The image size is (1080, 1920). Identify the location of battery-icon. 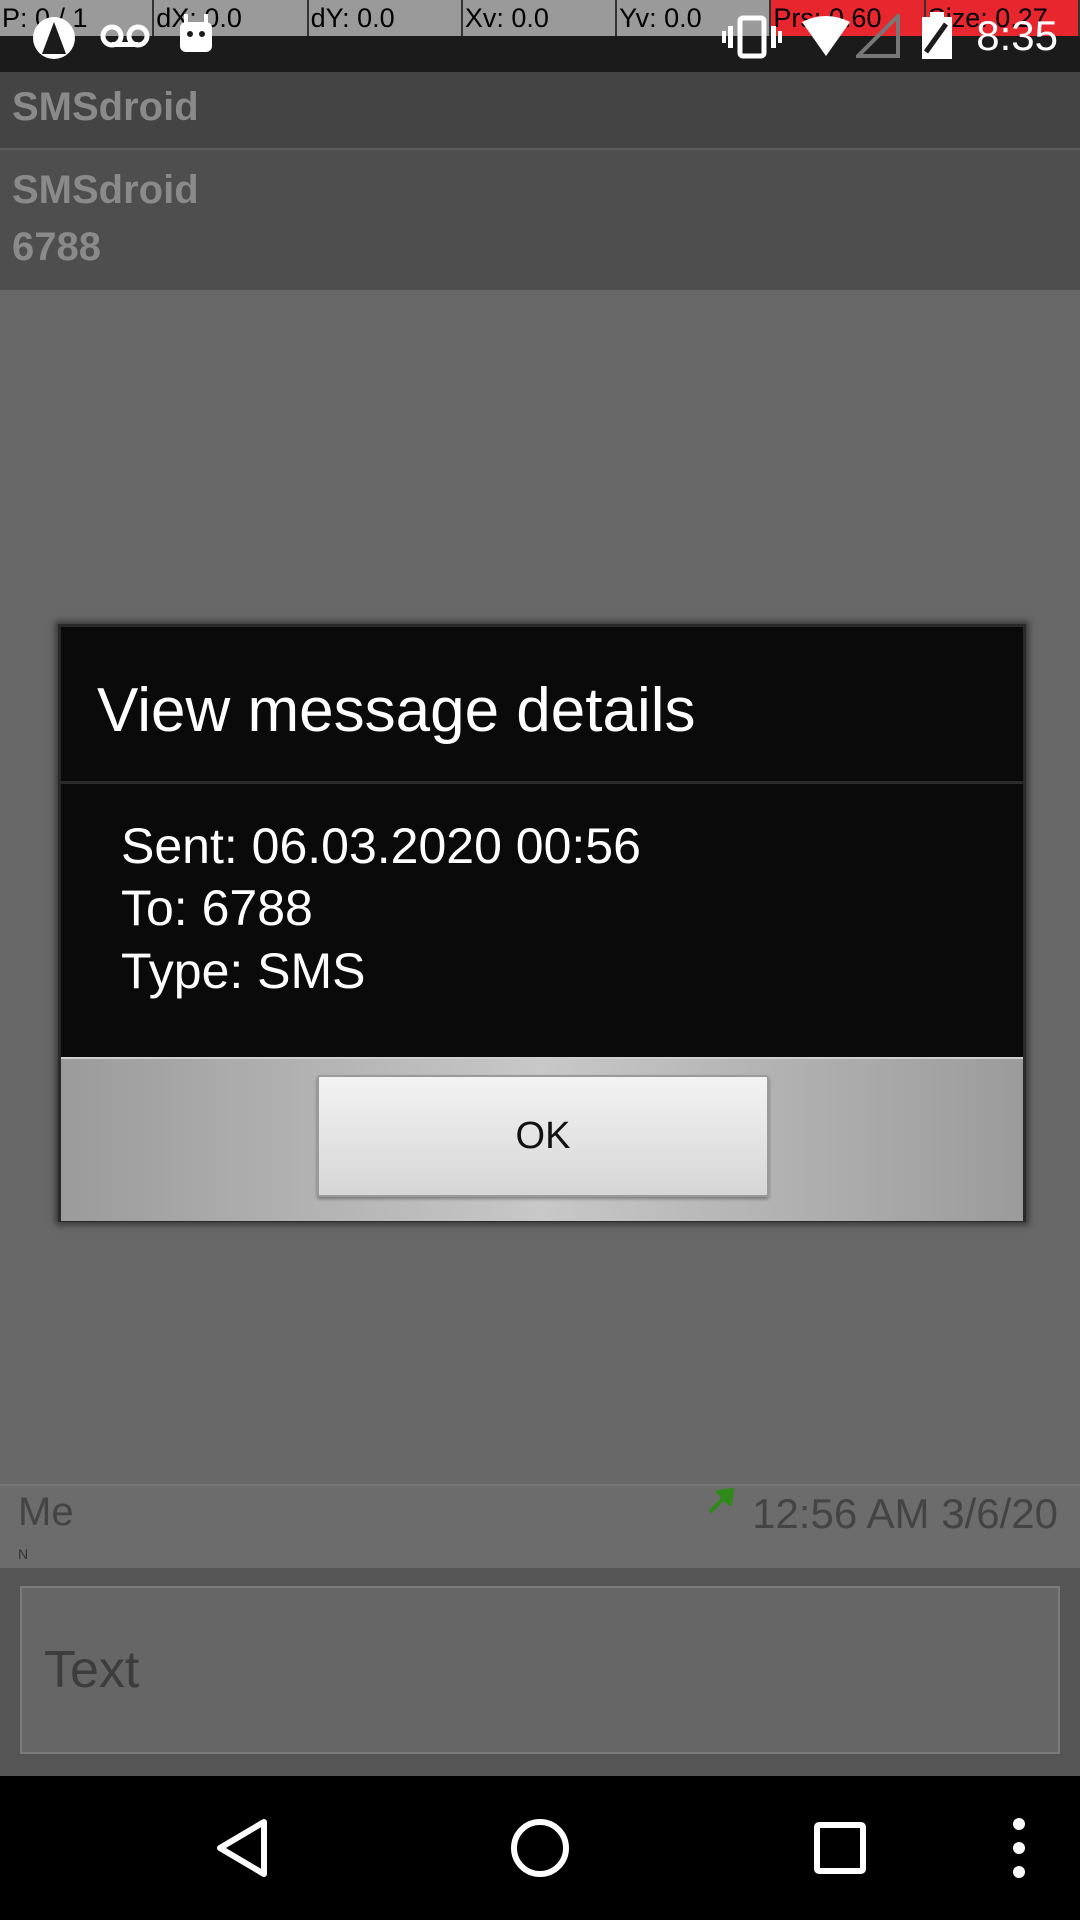
(937, 35).